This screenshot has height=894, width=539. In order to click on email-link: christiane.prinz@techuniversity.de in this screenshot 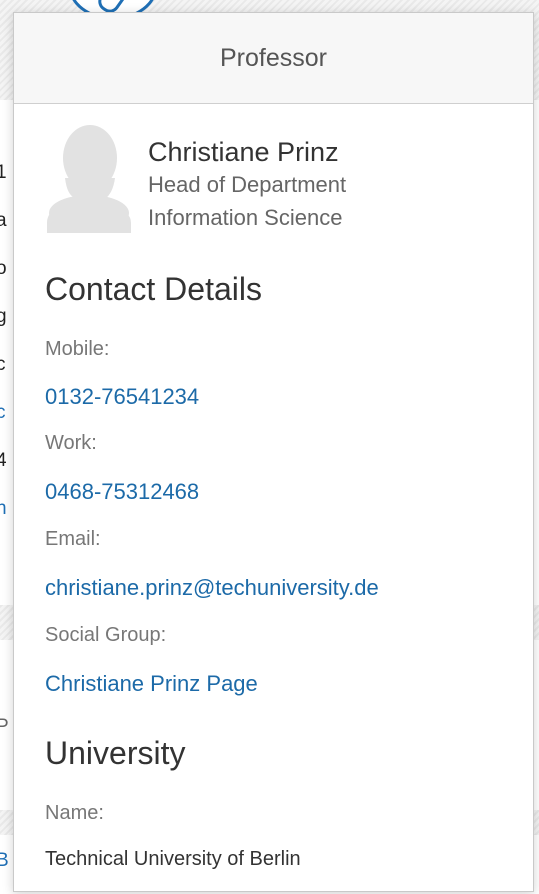, I will do `click(212, 588)`.